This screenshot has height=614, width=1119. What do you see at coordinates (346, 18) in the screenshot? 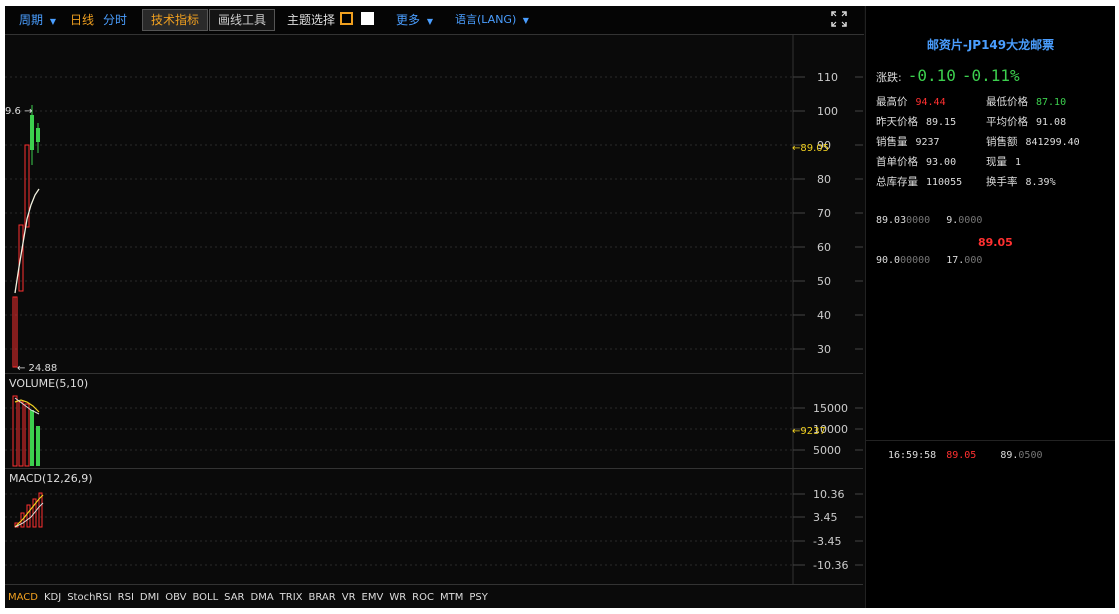
I see `dark-theme-swatch` at bounding box center [346, 18].